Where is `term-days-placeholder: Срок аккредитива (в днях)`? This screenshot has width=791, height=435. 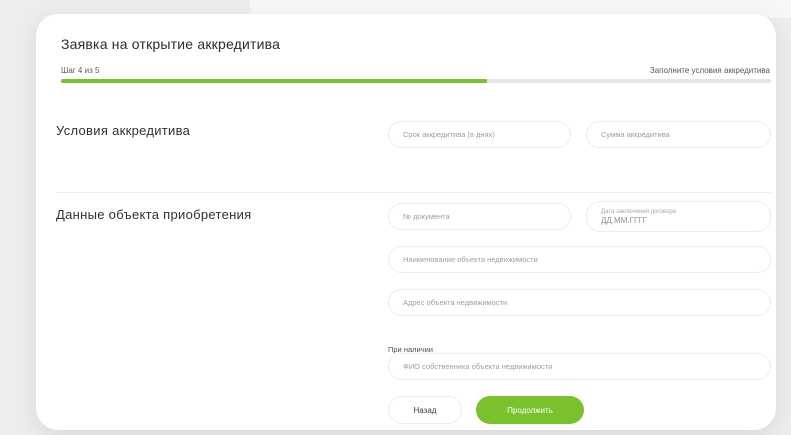 term-days-placeholder: Срок аккредитива (в днях) is located at coordinates (449, 134).